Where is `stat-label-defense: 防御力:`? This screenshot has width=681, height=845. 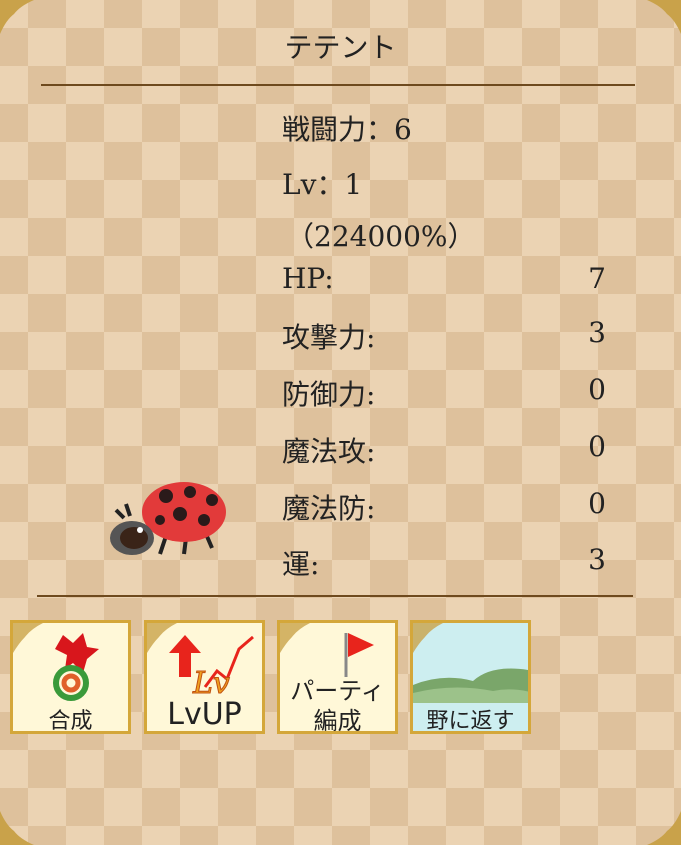 stat-label-defense: 防御力: is located at coordinates (329, 394).